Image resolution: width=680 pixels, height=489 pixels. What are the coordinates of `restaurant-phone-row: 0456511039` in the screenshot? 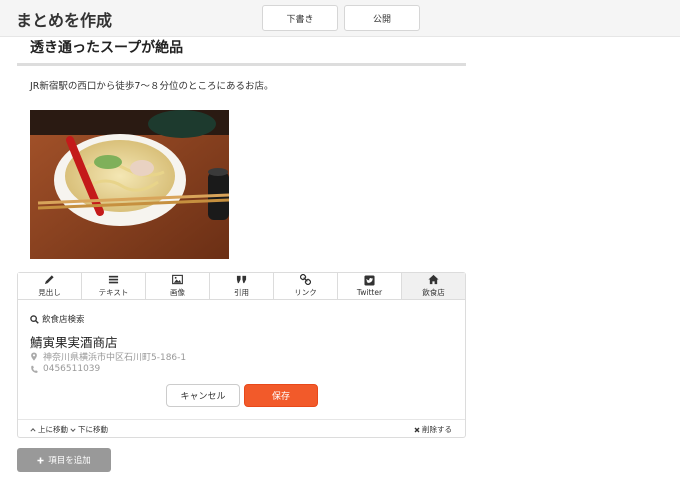 It's located at (65, 369).